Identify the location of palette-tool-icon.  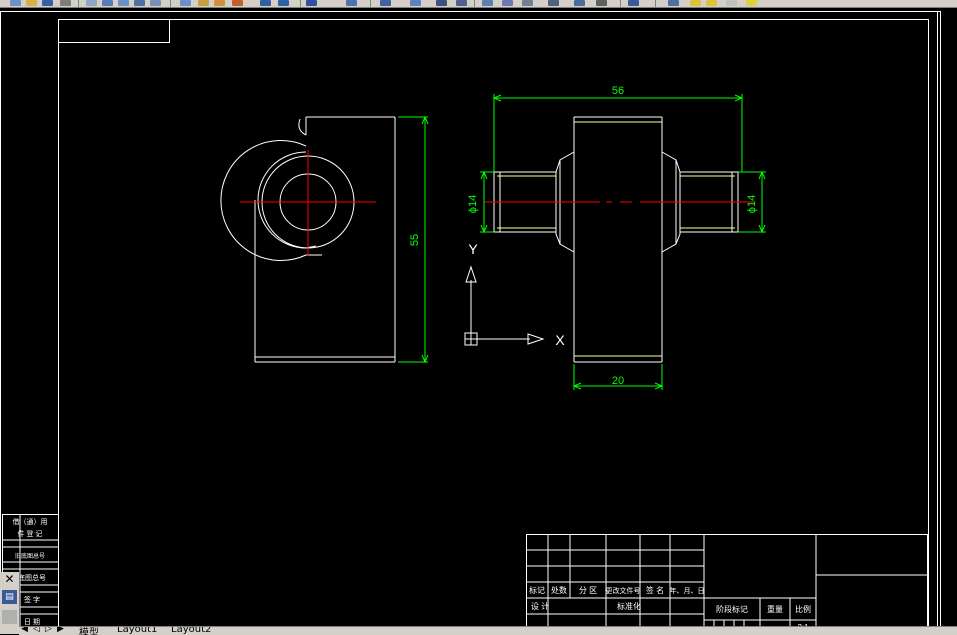
(9, 617).